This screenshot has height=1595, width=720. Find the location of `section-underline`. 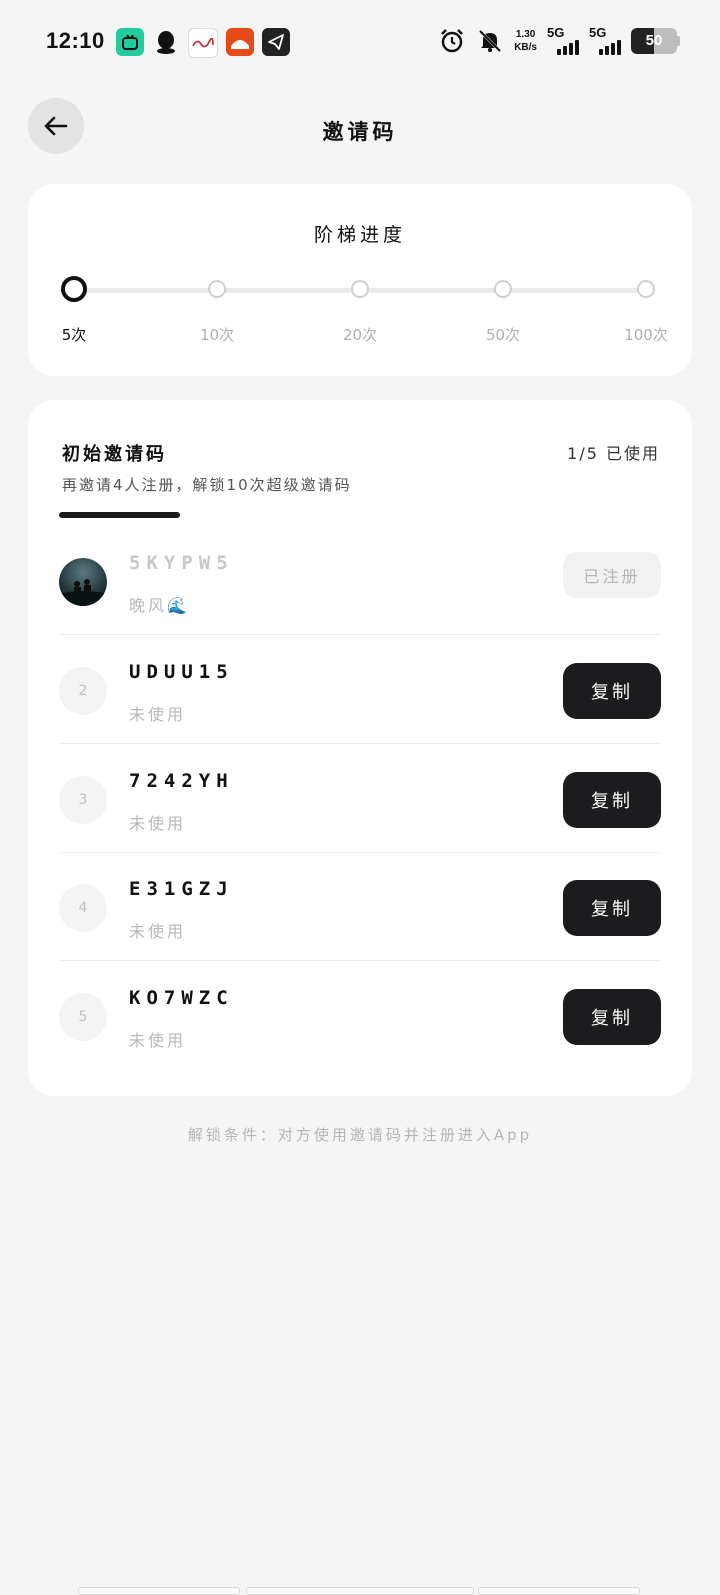

section-underline is located at coordinates (119, 515).